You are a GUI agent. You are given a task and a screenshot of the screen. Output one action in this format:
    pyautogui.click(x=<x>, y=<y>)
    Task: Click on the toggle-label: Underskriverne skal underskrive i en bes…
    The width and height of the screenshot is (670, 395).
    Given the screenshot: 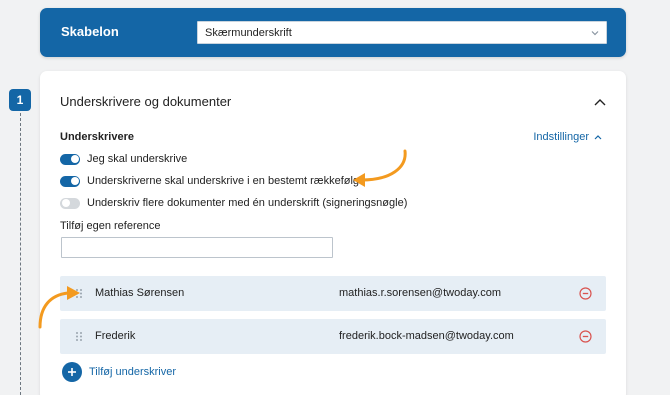 What is the action you would take?
    pyautogui.click(x=226, y=181)
    